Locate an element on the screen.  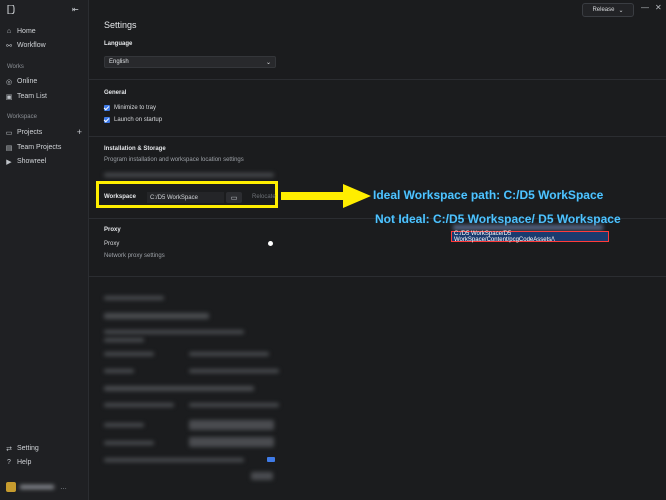
blurred-username is located at coordinates (37, 487).